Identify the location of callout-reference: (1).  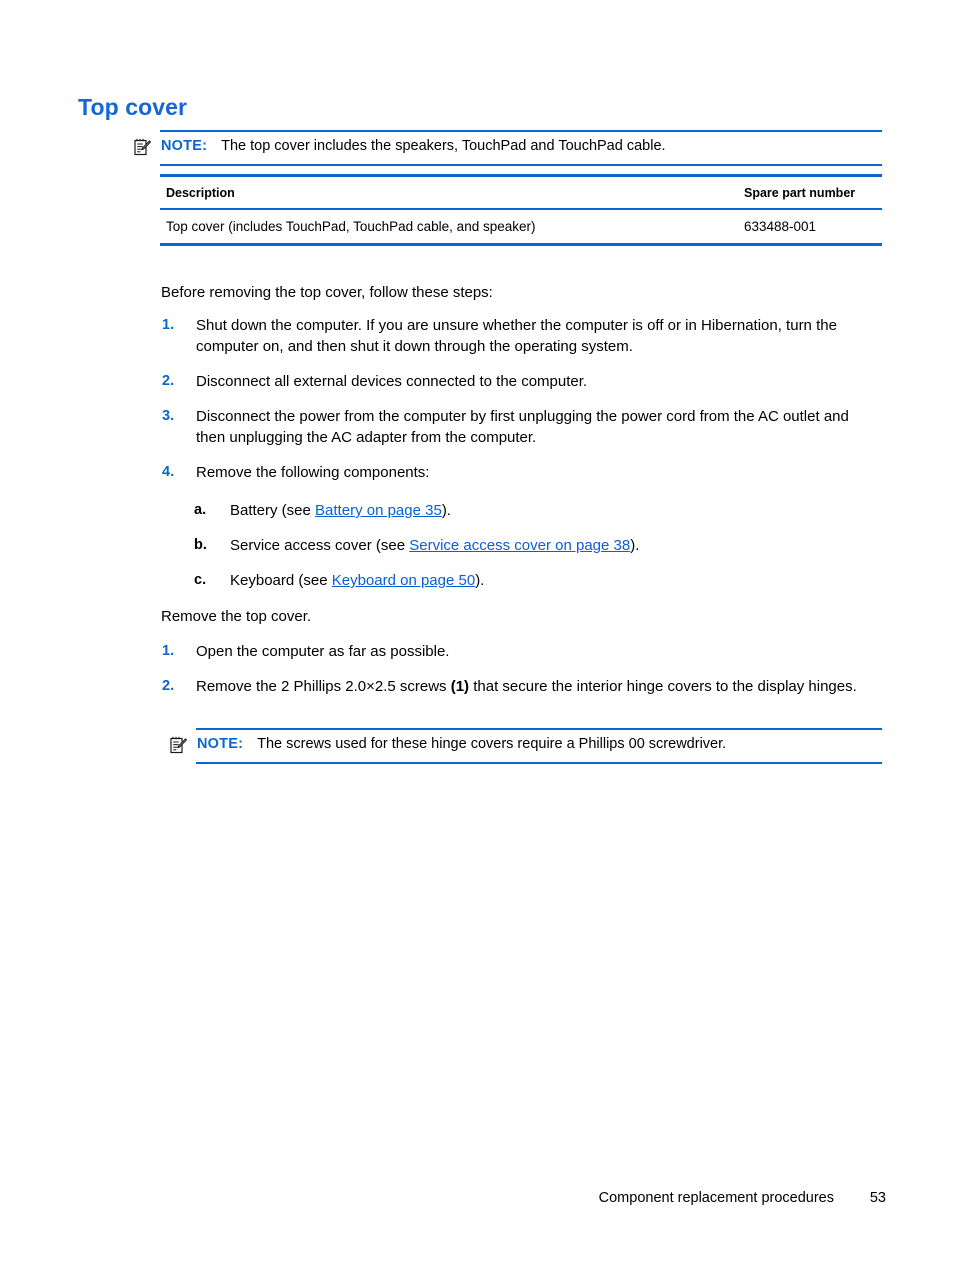
(460, 686).